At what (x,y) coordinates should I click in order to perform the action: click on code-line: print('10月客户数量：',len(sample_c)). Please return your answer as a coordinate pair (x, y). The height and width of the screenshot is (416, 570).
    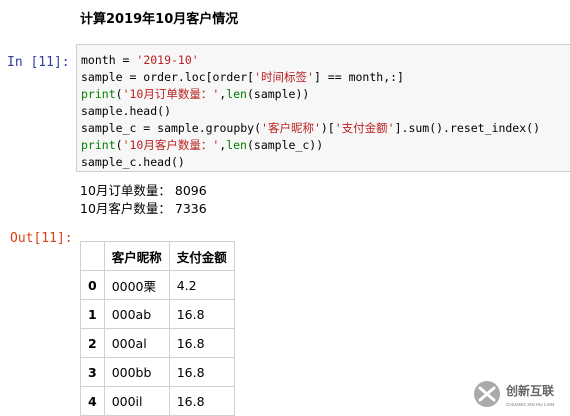
    Looking at the image, I should click on (310, 145).